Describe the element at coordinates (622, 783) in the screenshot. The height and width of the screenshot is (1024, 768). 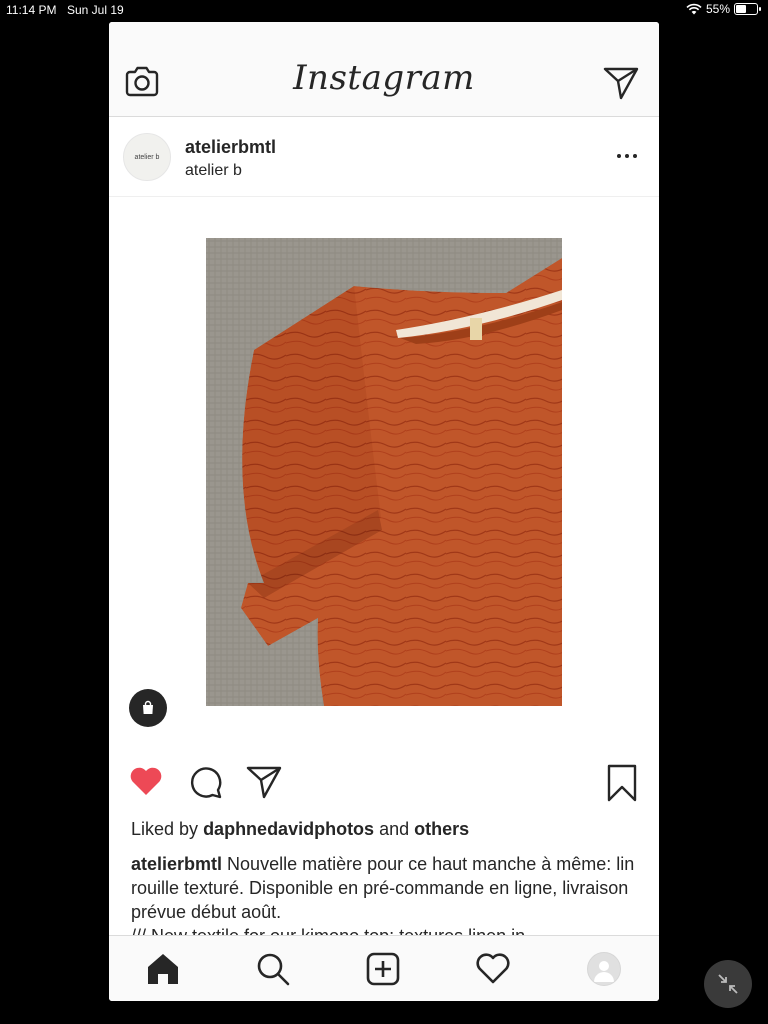
I see `bookmark-icon` at that location.